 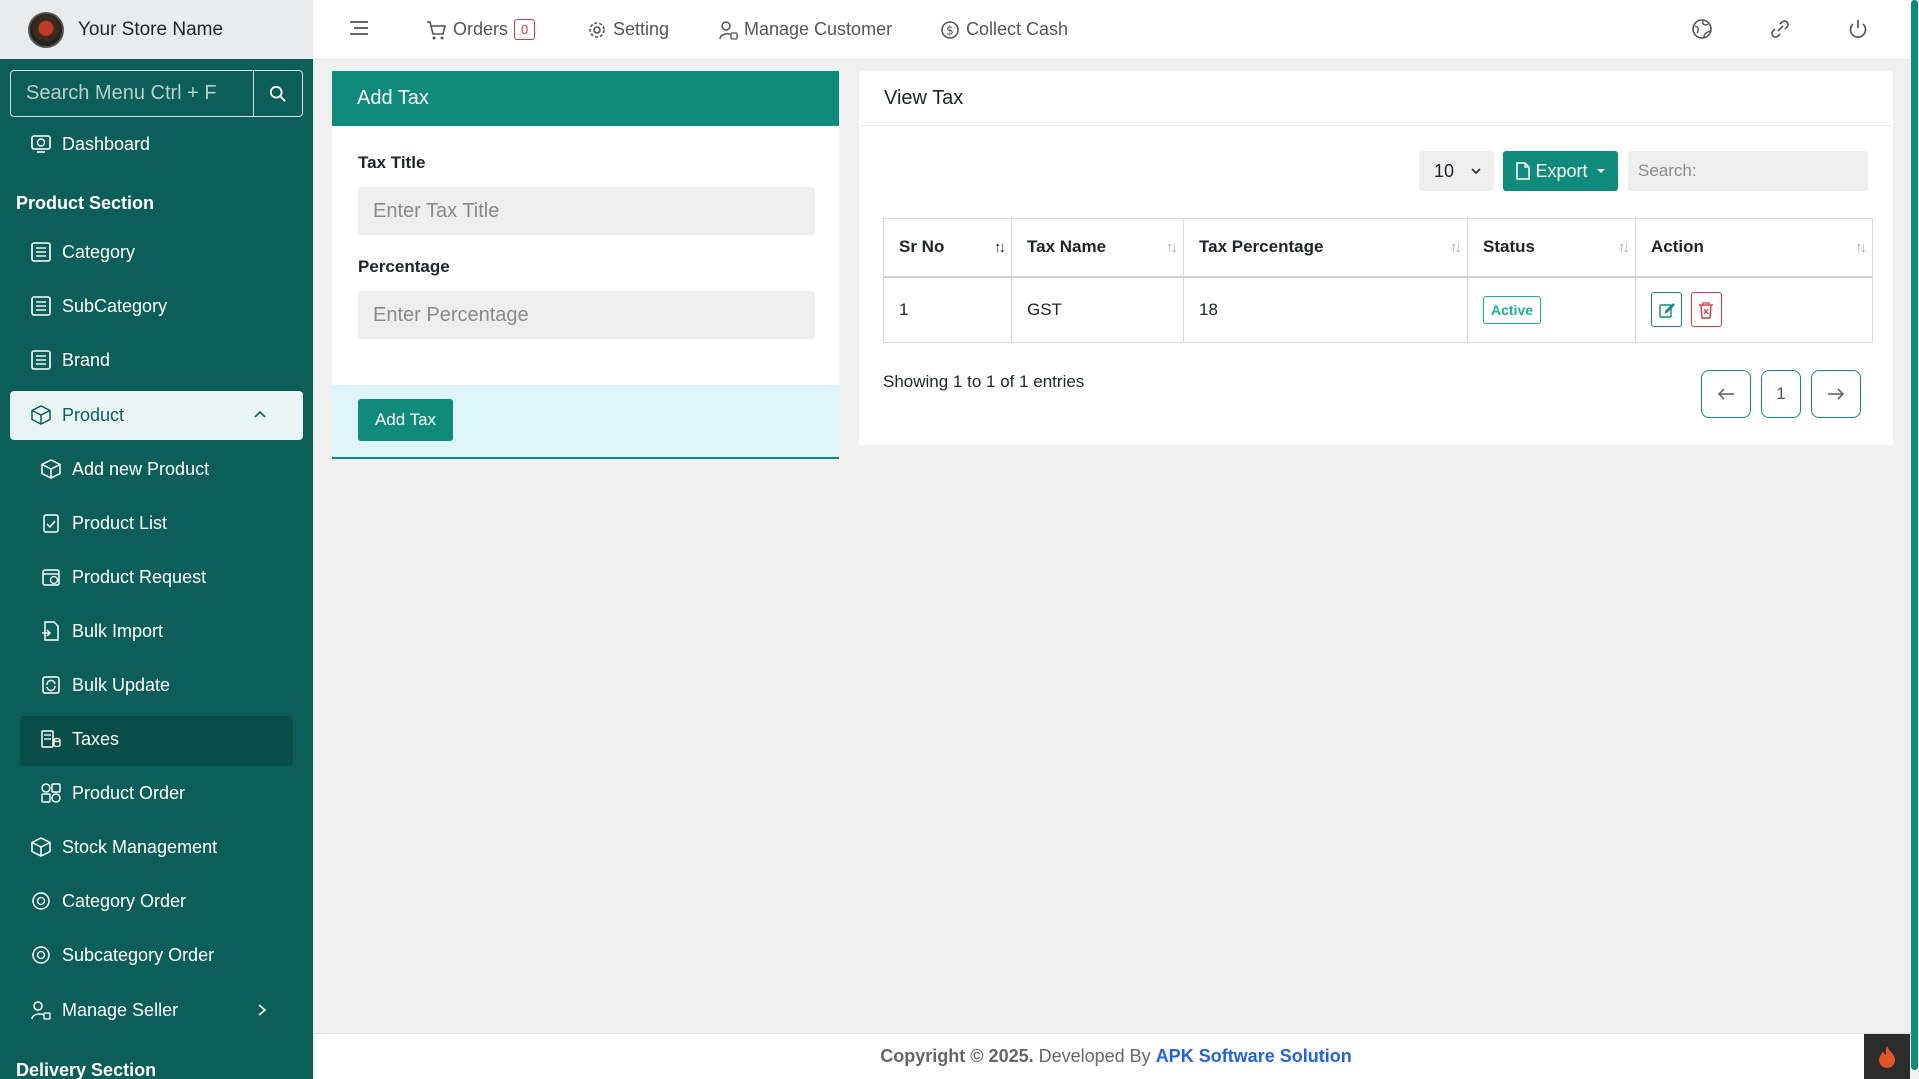 What do you see at coordinates (1781, 394) in the screenshot?
I see `page-number-button: 1` at bounding box center [1781, 394].